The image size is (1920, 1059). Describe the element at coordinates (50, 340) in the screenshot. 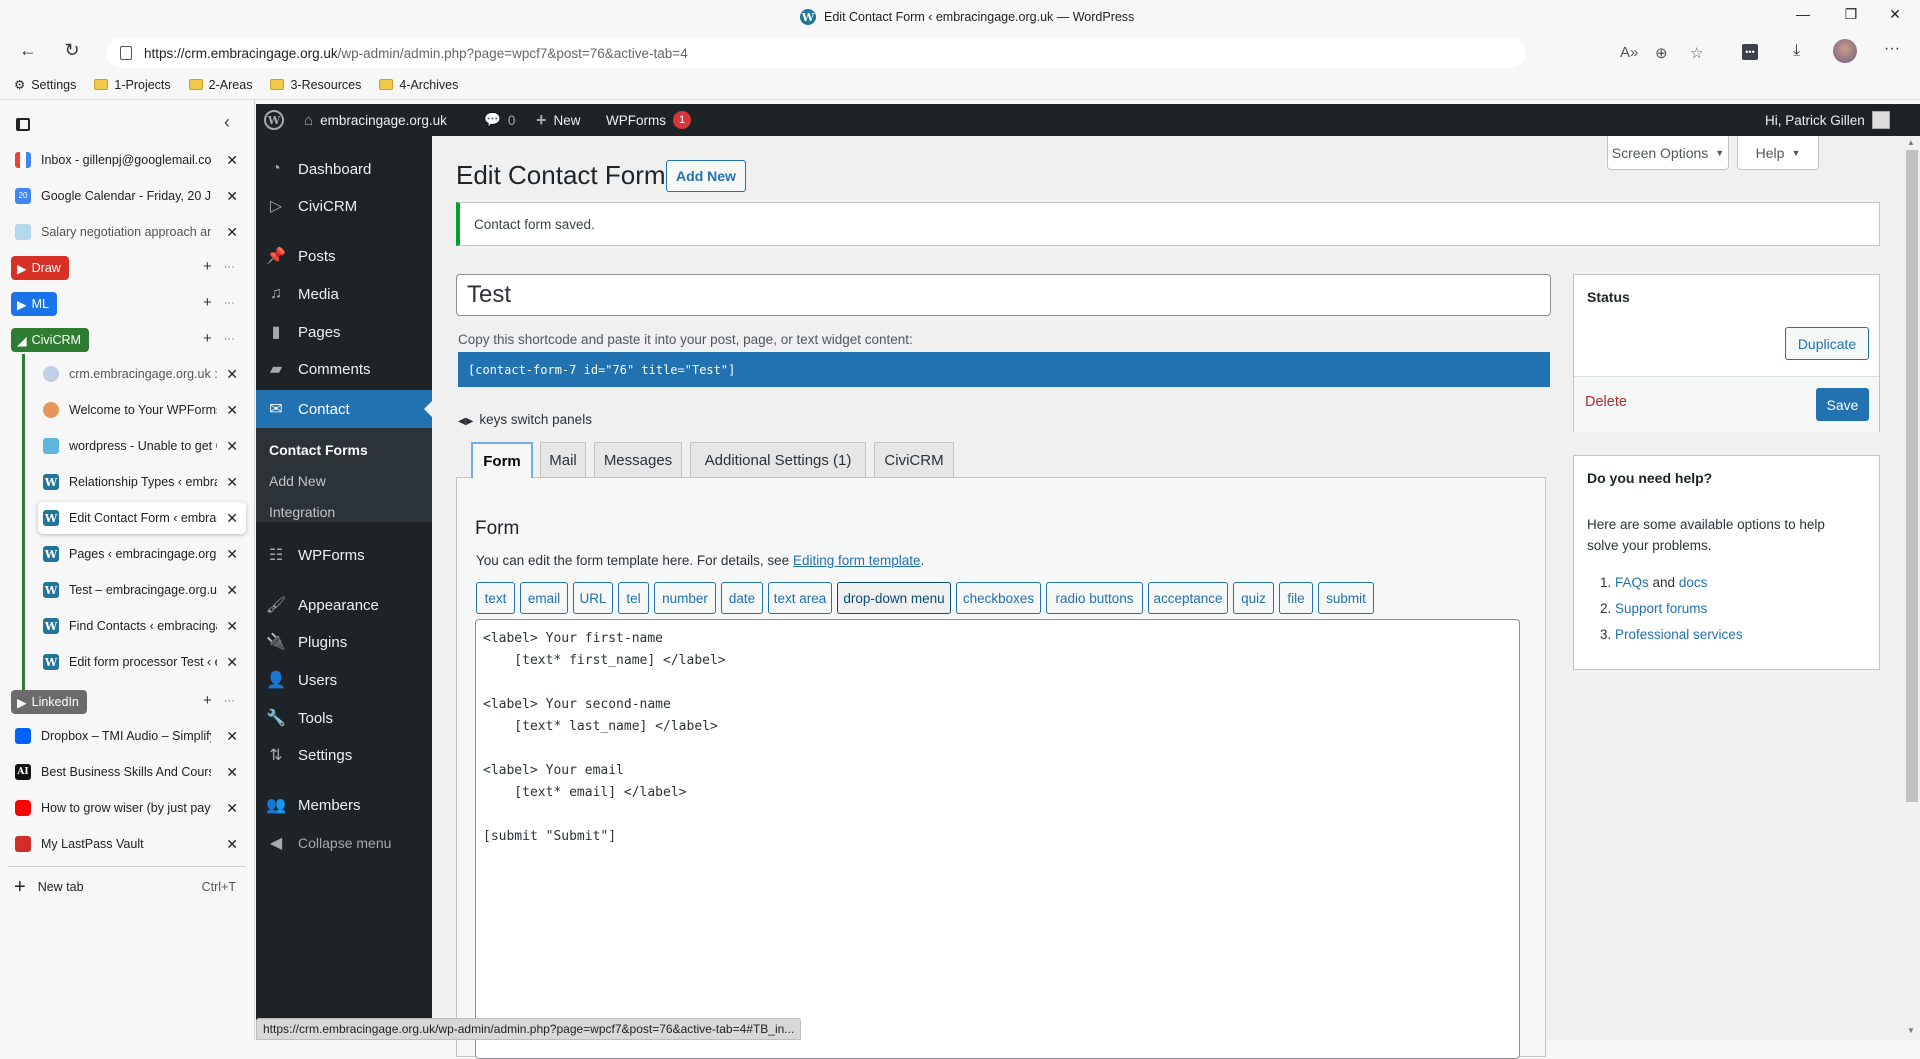

I see `tab-group-civicrm: ◢ CiviCRM` at that location.